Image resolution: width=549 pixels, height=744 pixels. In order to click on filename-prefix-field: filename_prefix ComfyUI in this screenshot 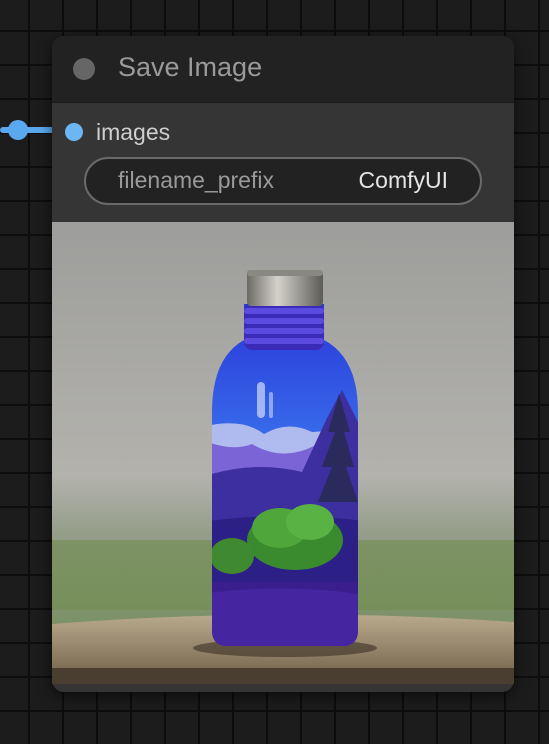, I will do `click(283, 181)`.